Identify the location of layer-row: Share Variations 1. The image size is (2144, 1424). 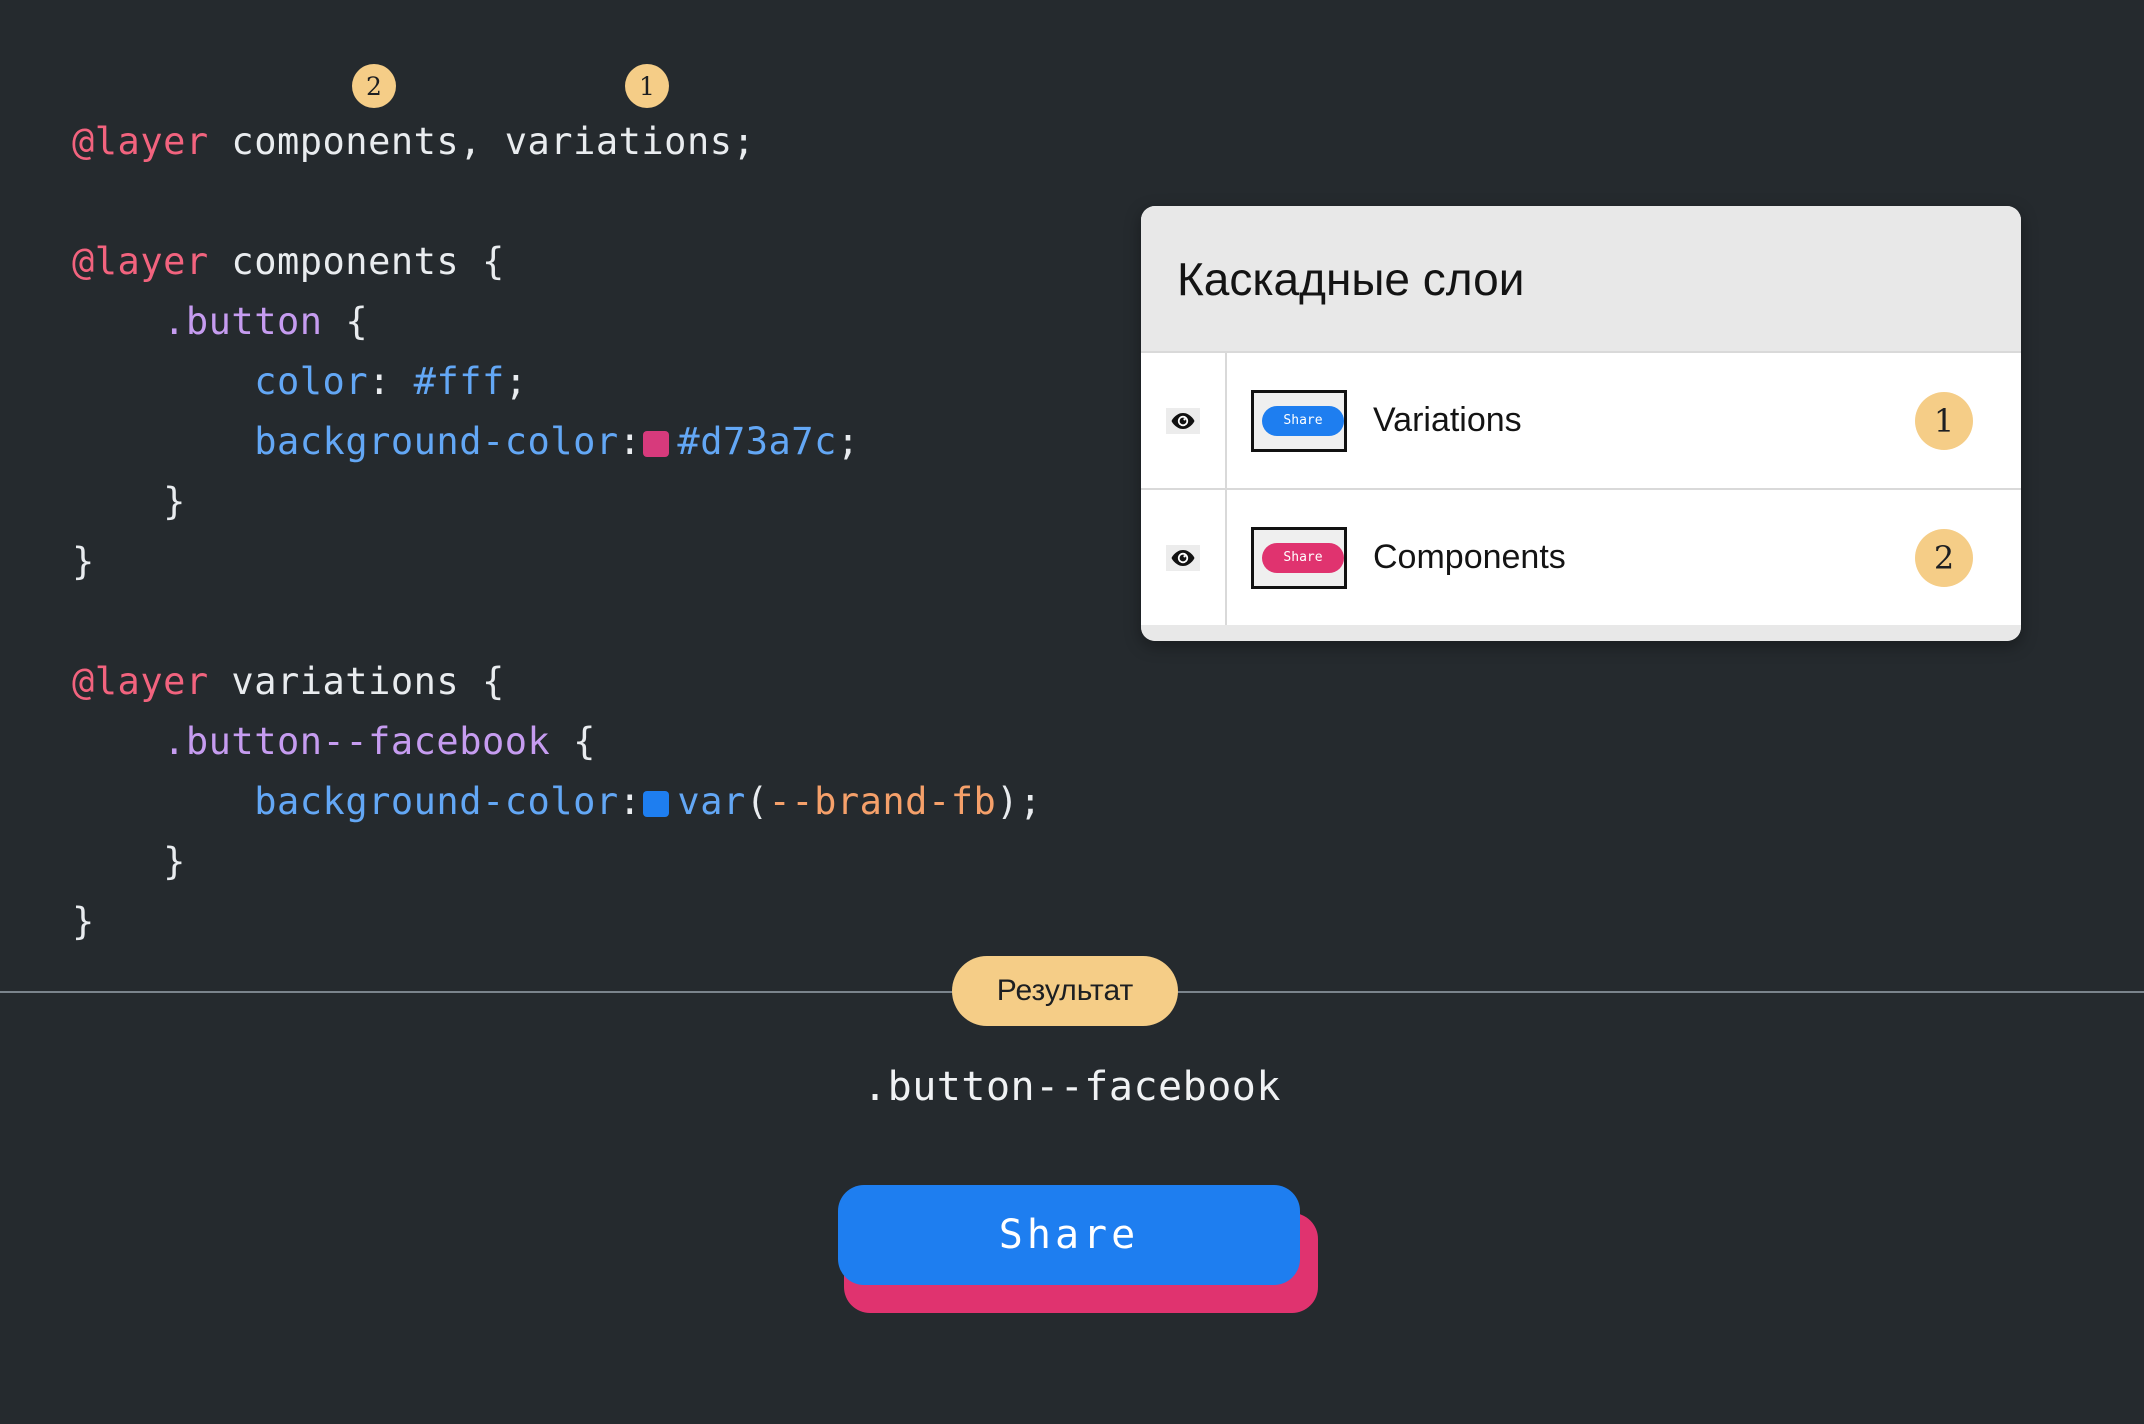
(1581, 419).